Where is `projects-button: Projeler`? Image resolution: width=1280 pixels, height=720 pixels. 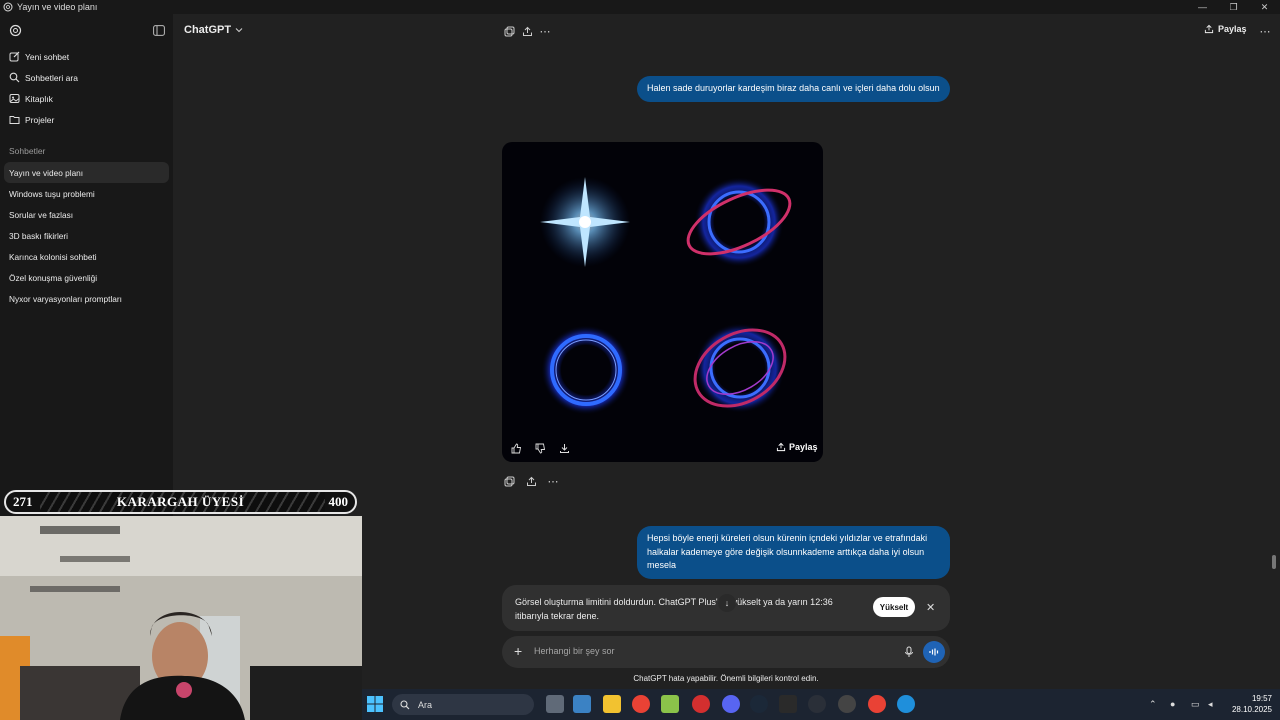 projects-button: Projeler is located at coordinates (86, 119).